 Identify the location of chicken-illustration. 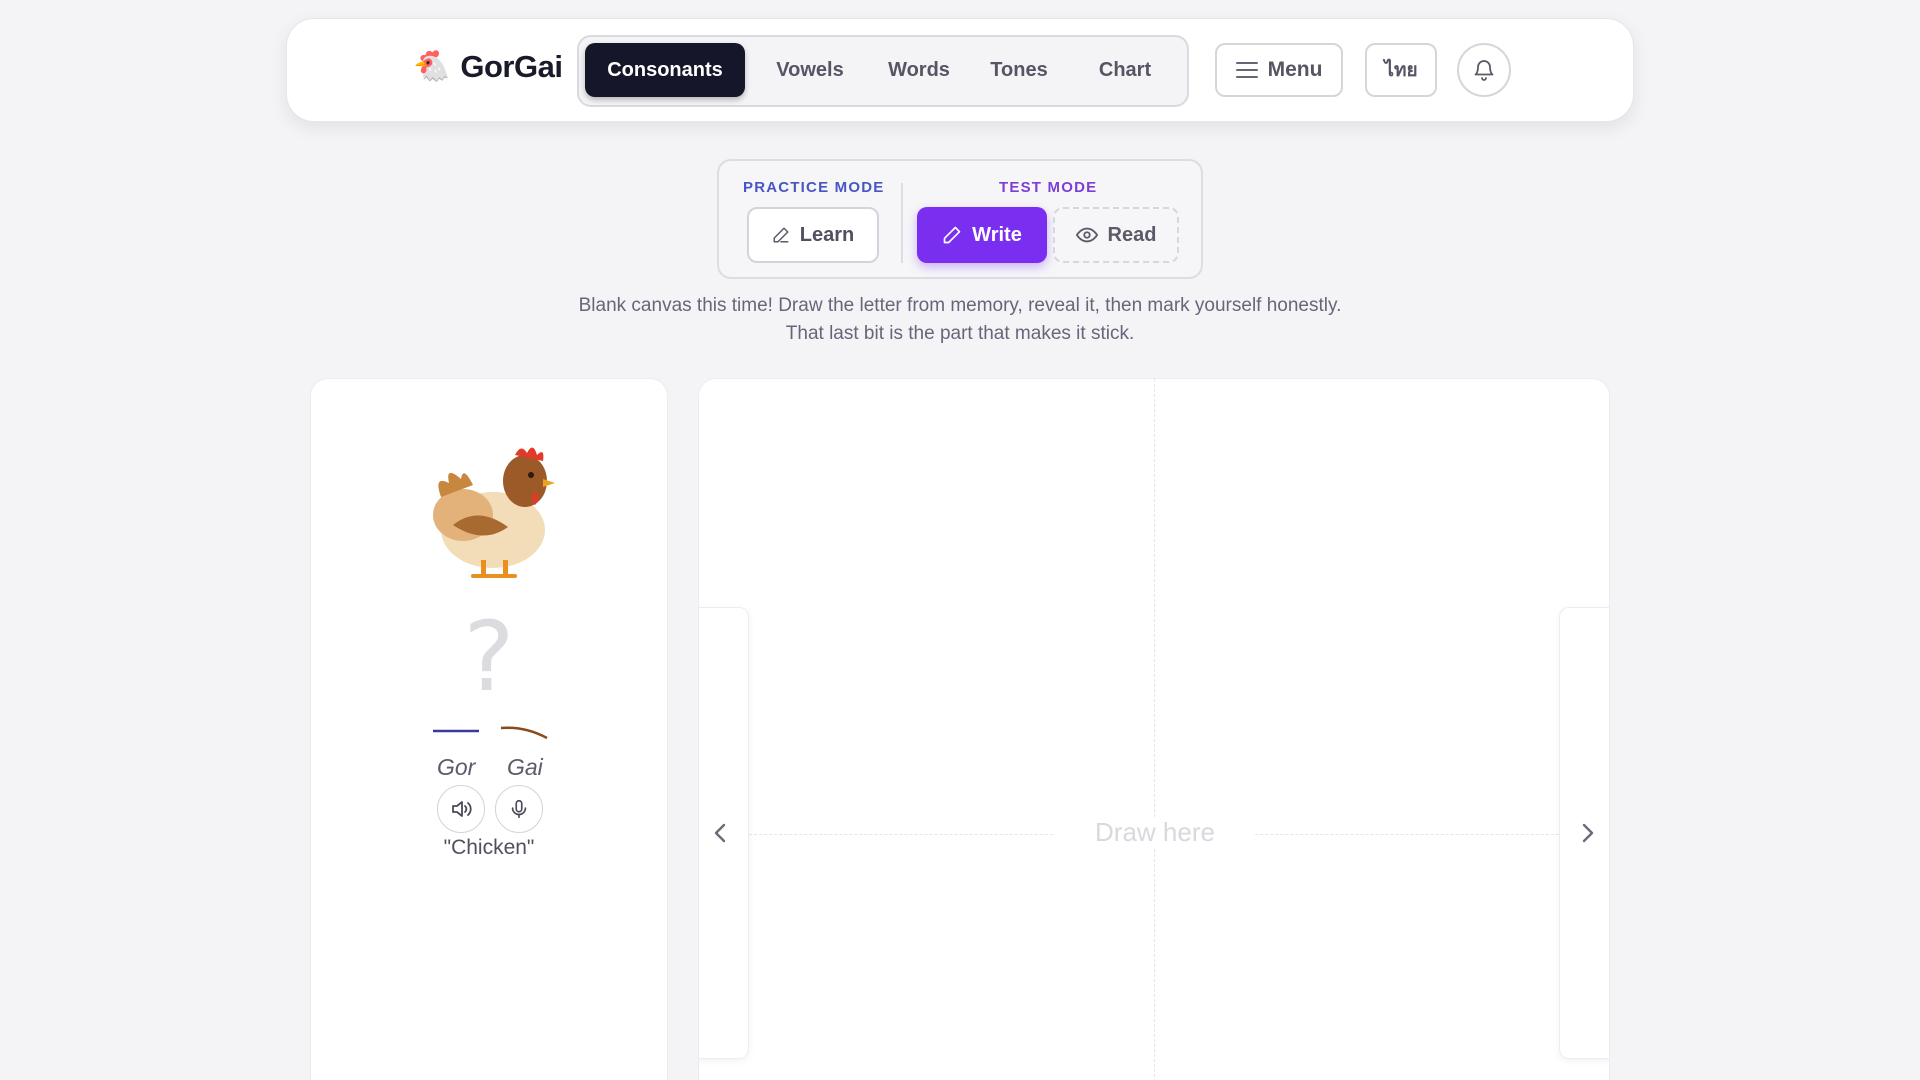
(494, 512).